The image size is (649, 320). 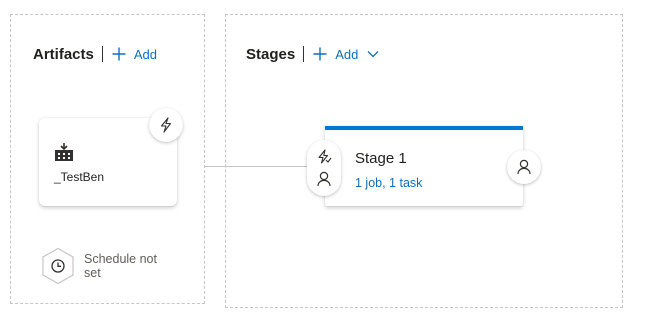 I want to click on add-stage-label: Add, so click(x=347, y=54).